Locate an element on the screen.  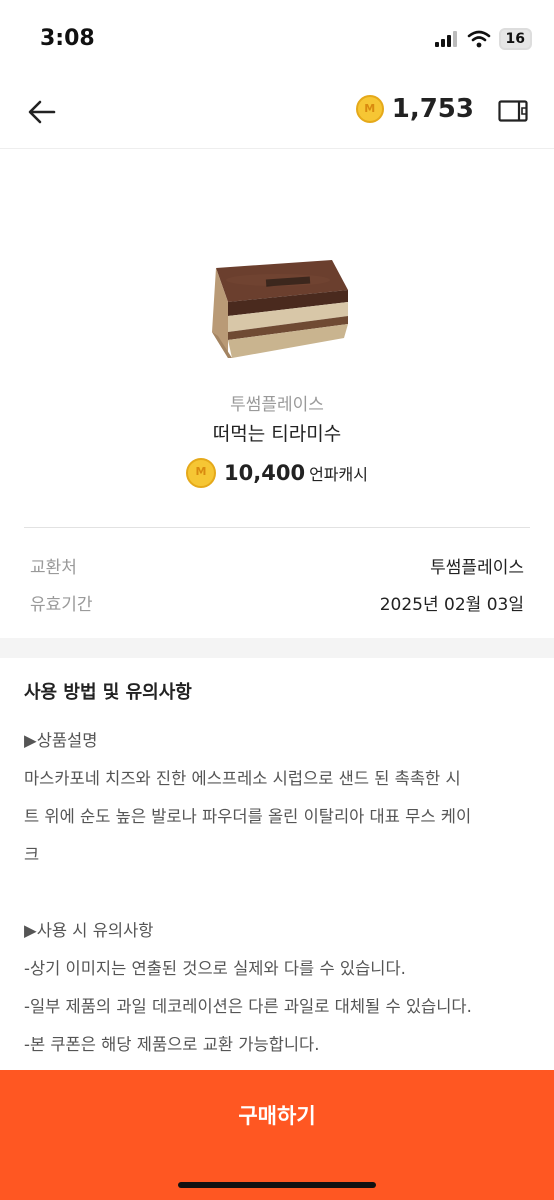
status-bar: 3:08 16 is located at coordinates (277, 39).